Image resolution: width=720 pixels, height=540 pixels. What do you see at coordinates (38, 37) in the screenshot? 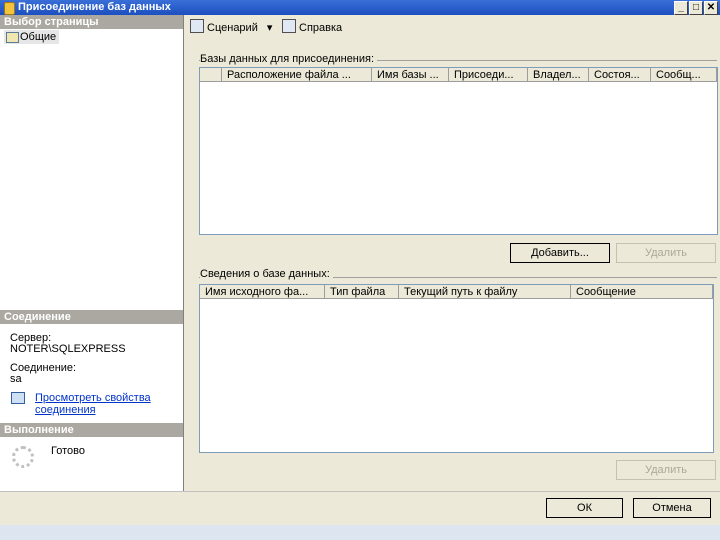
I see `page-item-label: Общие` at bounding box center [38, 37].